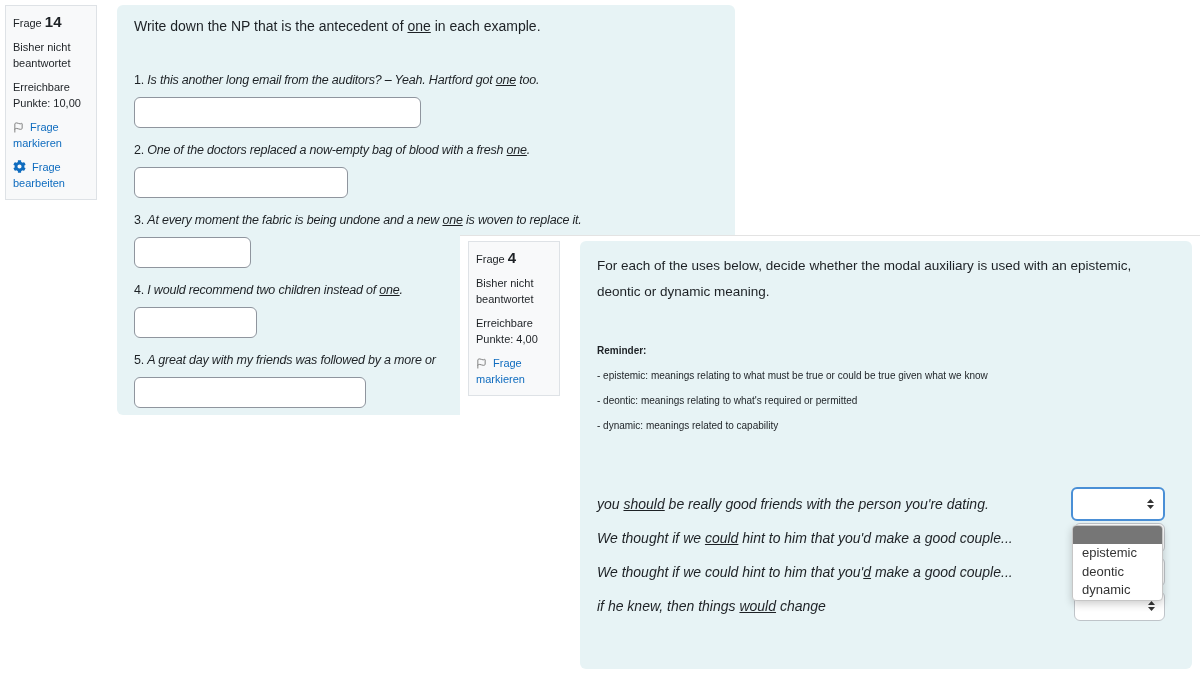  Describe the element at coordinates (38, 22) in the screenshot. I see `question-number: Frage 14` at that location.